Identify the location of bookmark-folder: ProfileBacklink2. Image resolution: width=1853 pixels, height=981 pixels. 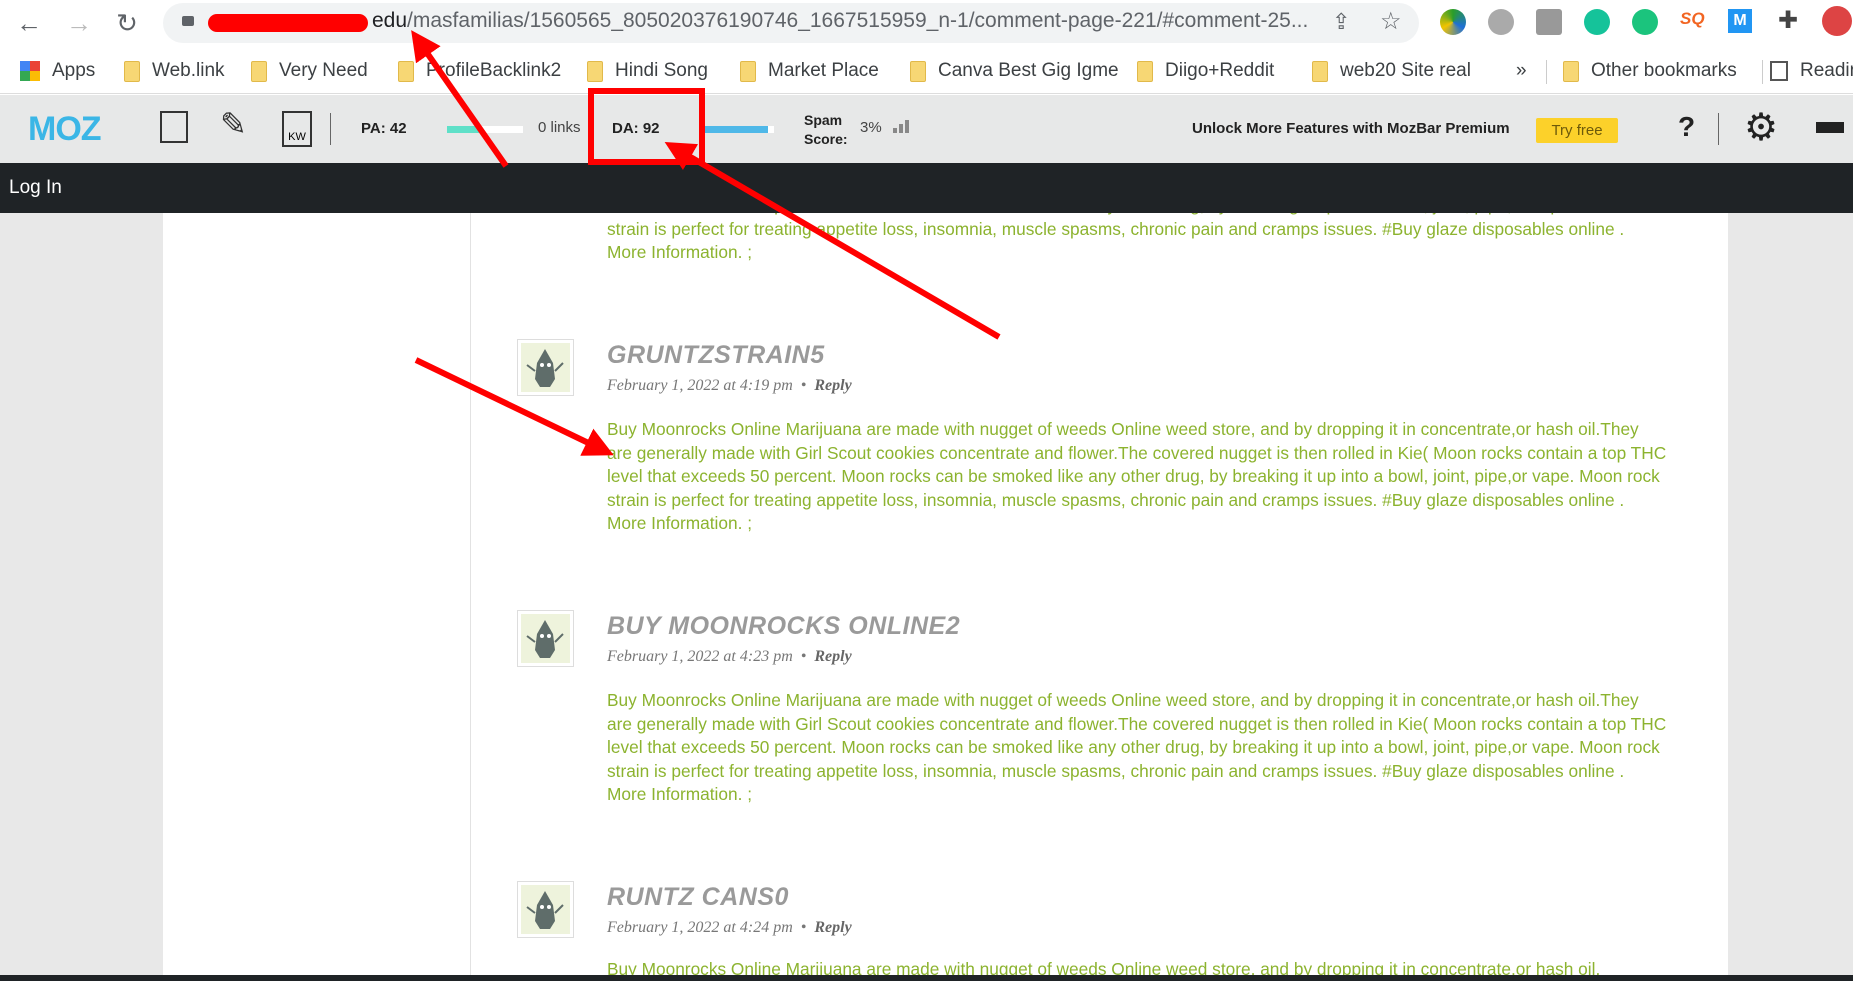
(479, 71).